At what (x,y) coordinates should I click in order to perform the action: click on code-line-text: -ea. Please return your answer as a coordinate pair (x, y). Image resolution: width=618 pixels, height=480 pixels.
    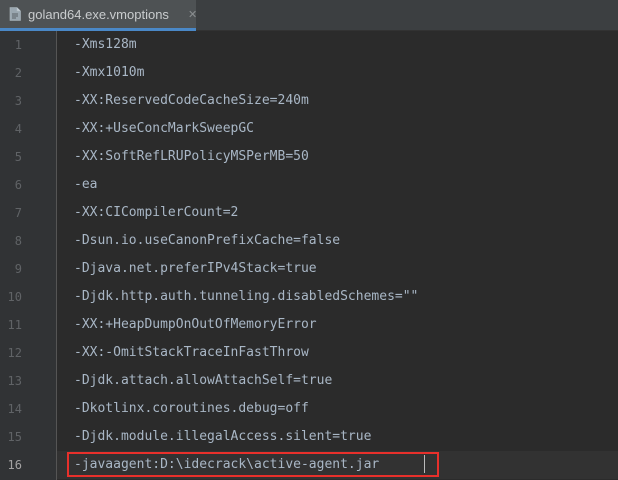
    Looking at the image, I should click on (85, 185).